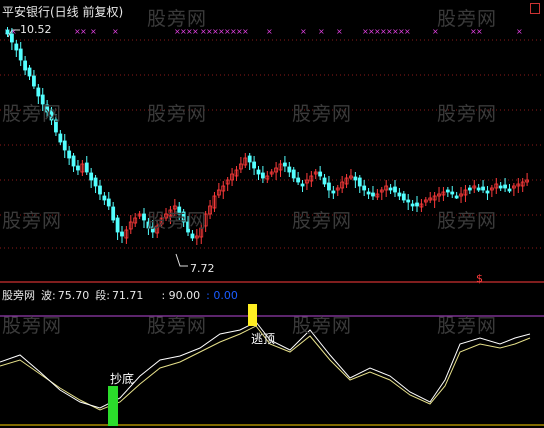  Describe the element at coordinates (18, 295) in the screenshot. I see `indicator-name: 股旁网` at that location.